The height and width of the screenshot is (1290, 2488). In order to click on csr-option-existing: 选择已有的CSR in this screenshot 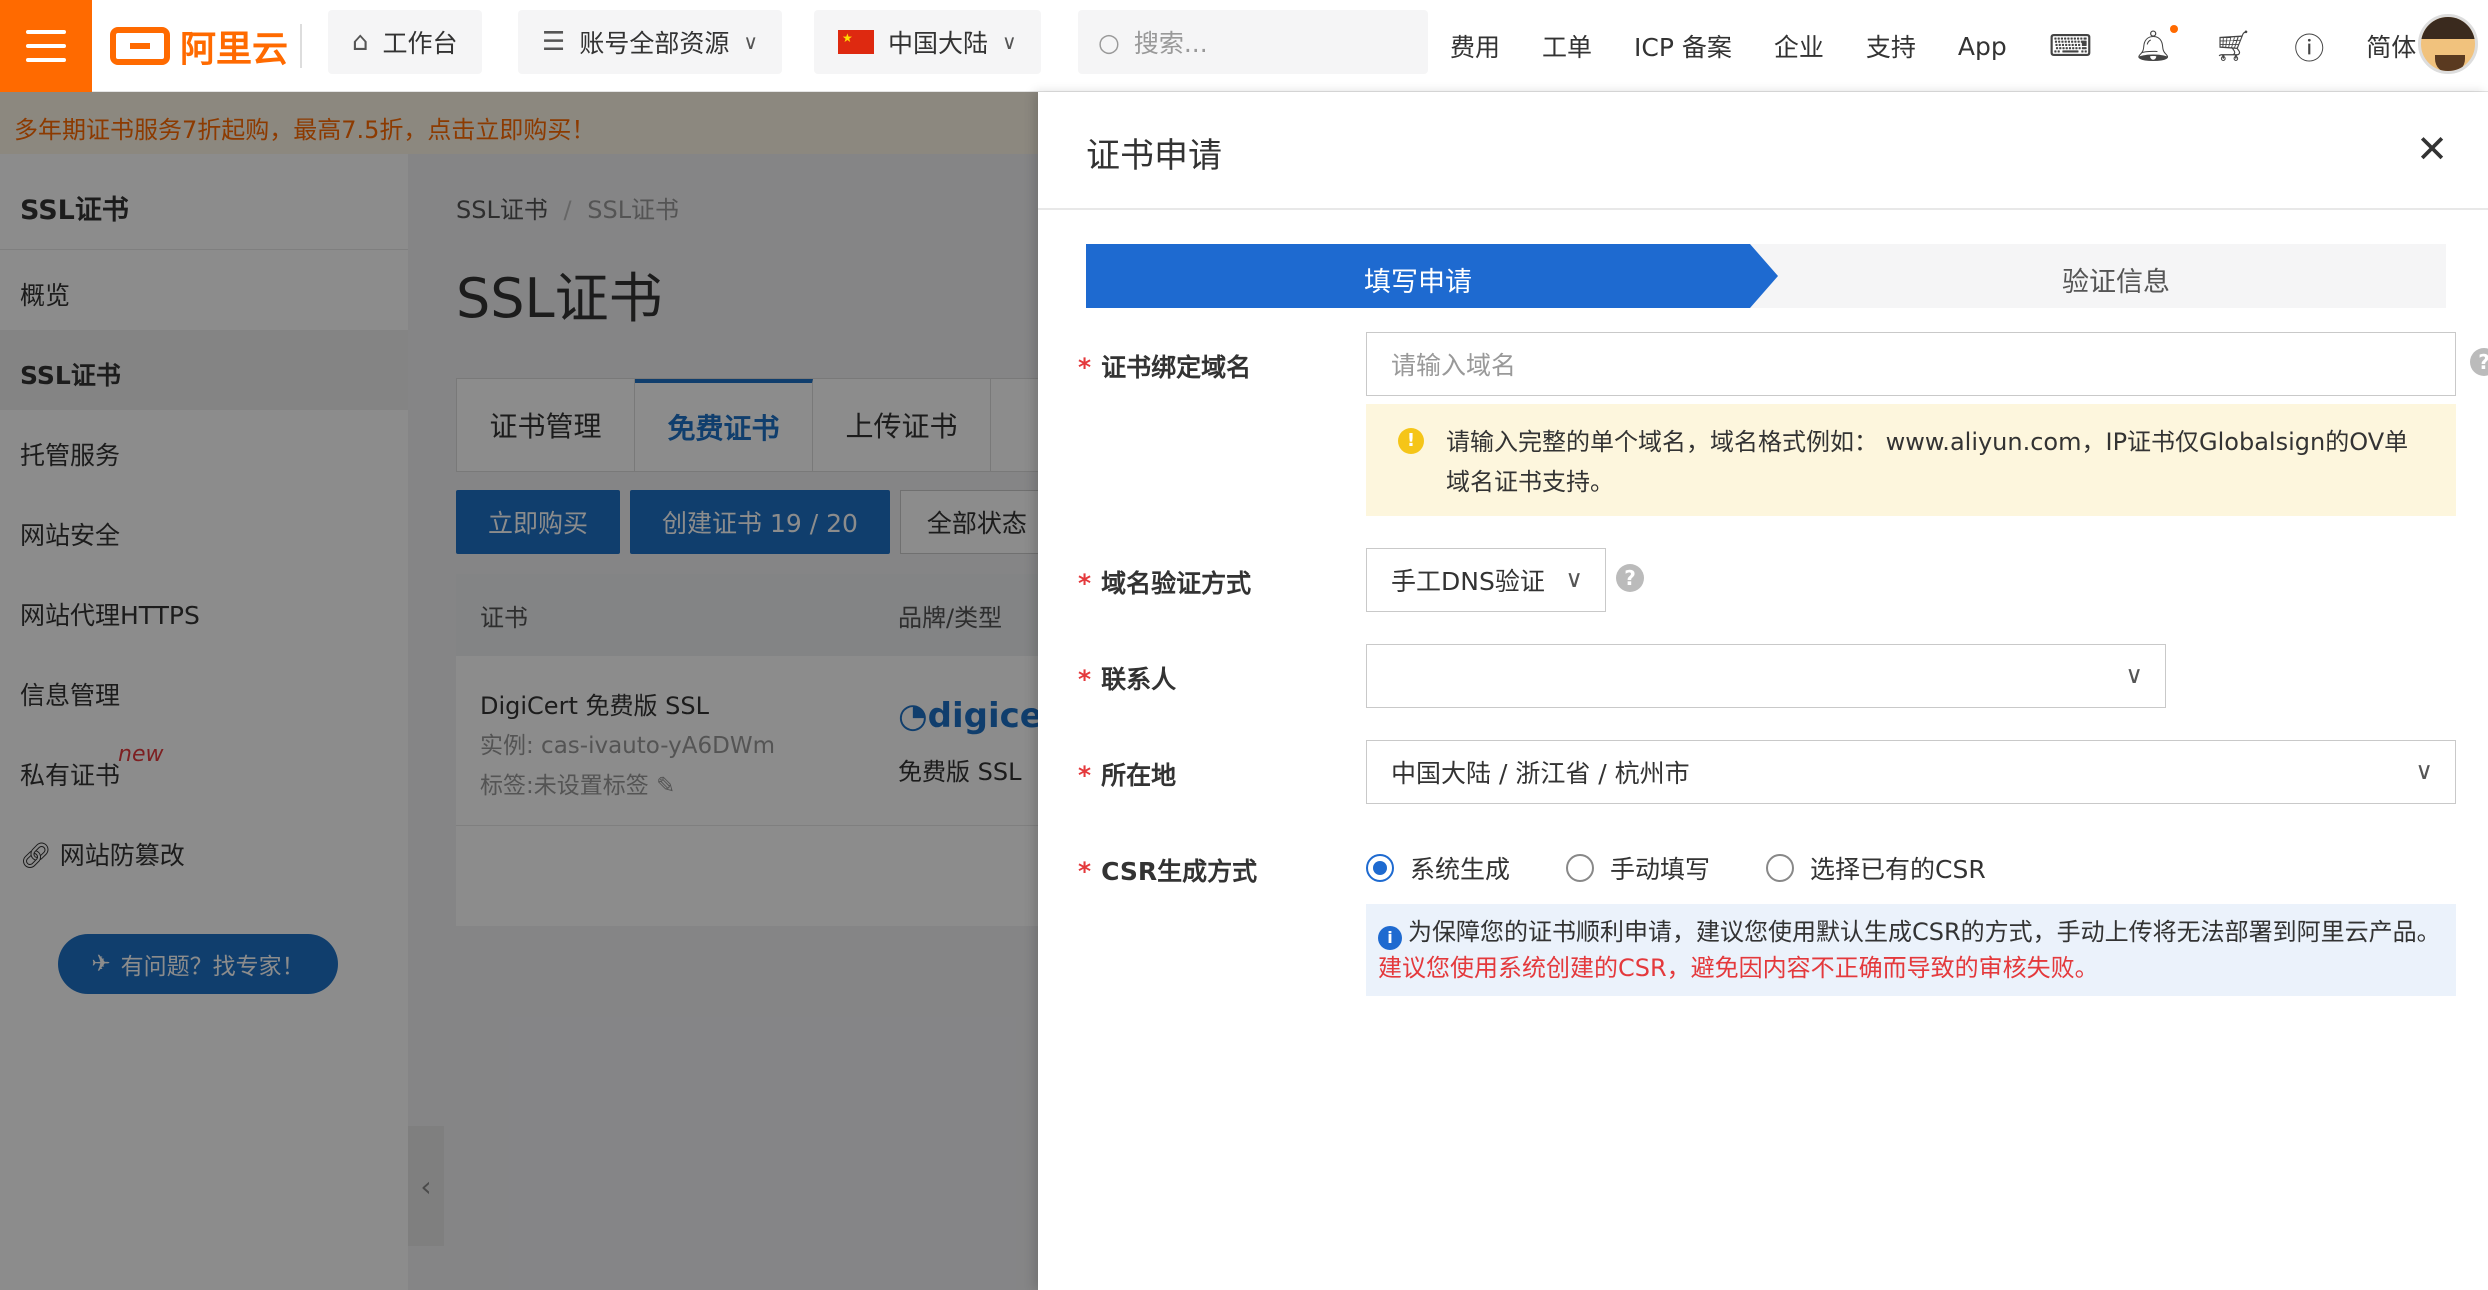, I will do `click(1876, 868)`.